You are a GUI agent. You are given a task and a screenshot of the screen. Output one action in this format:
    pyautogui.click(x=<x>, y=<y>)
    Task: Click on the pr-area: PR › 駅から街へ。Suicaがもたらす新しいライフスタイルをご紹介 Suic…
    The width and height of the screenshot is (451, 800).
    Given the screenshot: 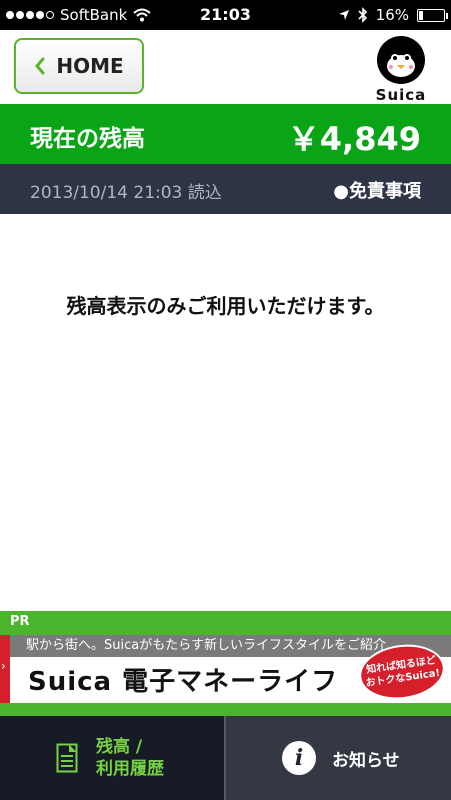 What is the action you would take?
    pyautogui.click(x=225, y=663)
    